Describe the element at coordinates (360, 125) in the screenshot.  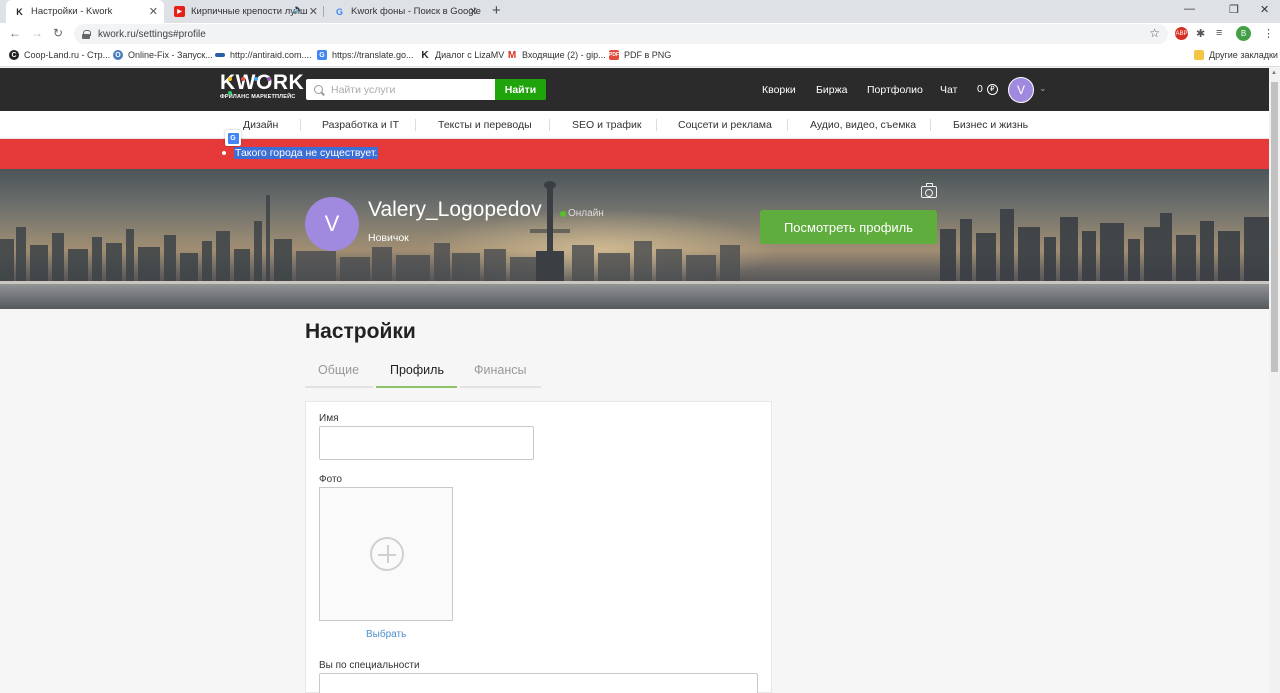
I see `category-dev: Разработка и IT` at that location.